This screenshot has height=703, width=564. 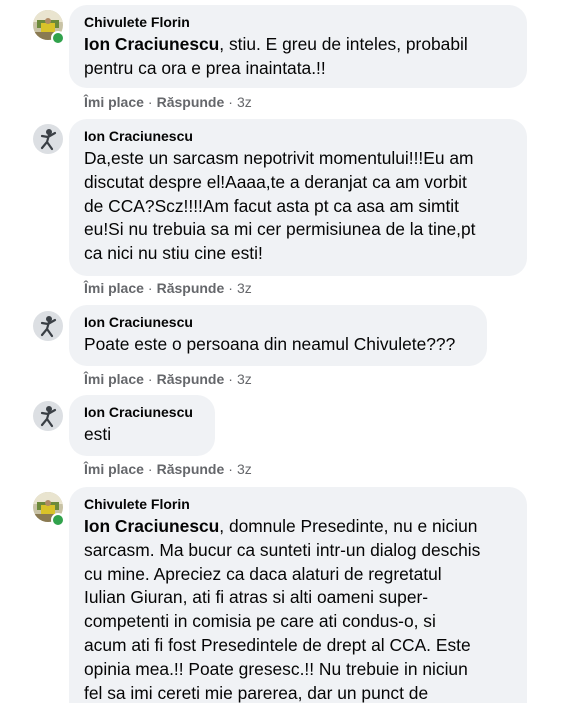 What do you see at coordinates (98, 434) in the screenshot?
I see `comment-text: esti` at bounding box center [98, 434].